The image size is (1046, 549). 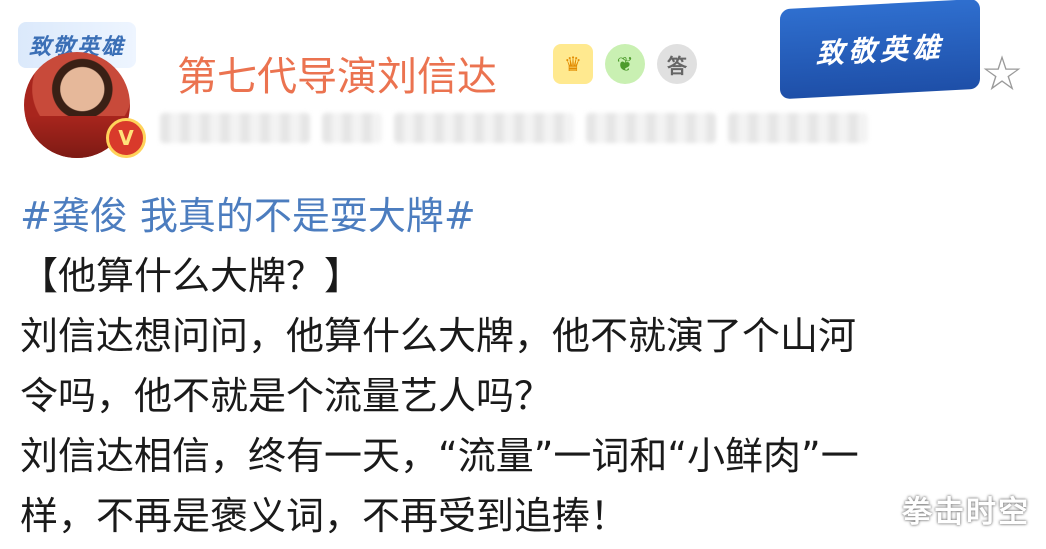 I want to click on star-icon: ☆, so click(x=1002, y=74).